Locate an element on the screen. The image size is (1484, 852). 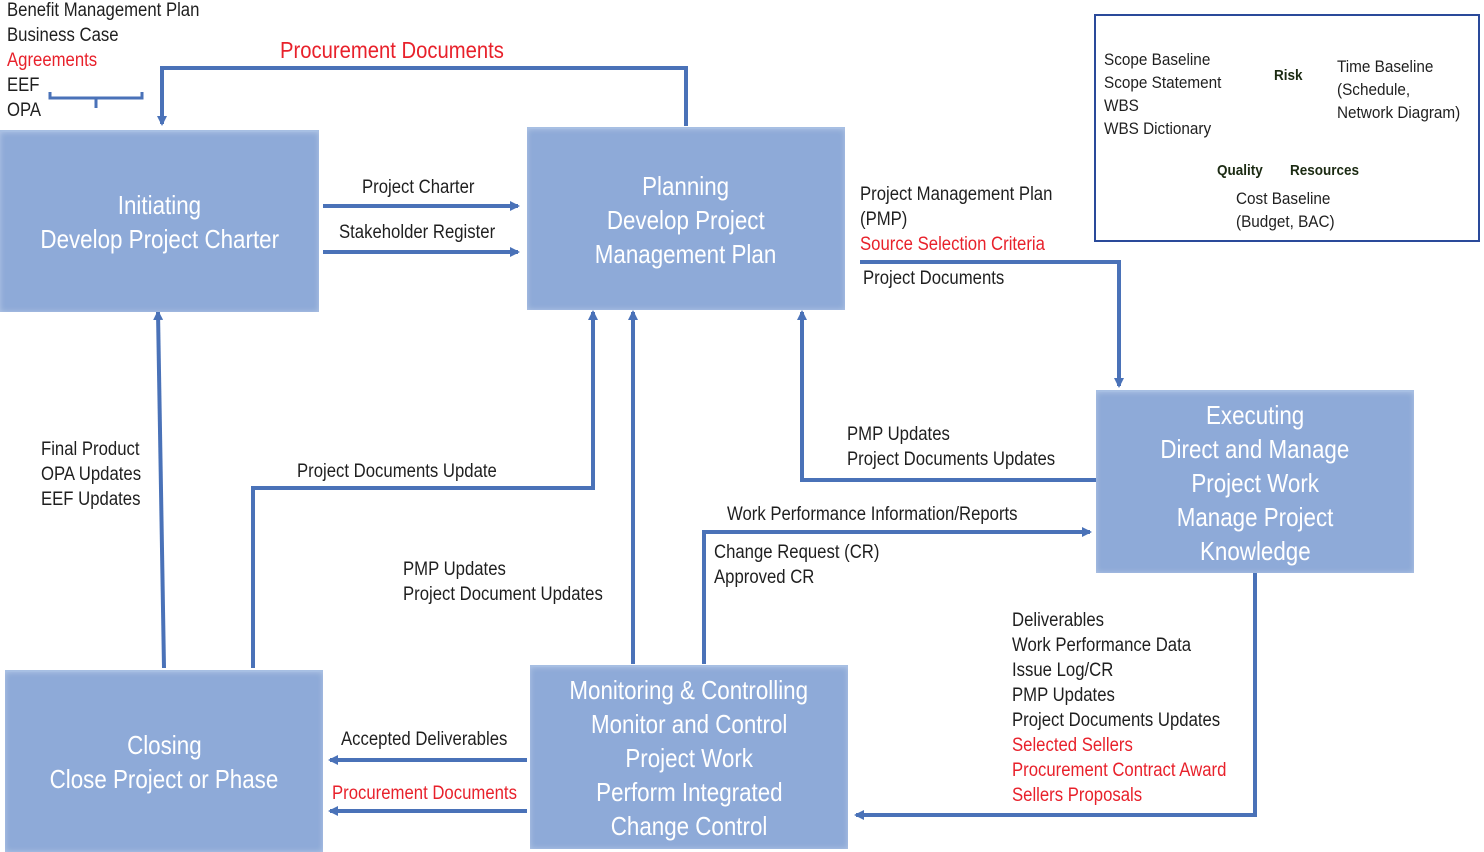
flow-label-line: WBS is located at coordinates (1121, 105).